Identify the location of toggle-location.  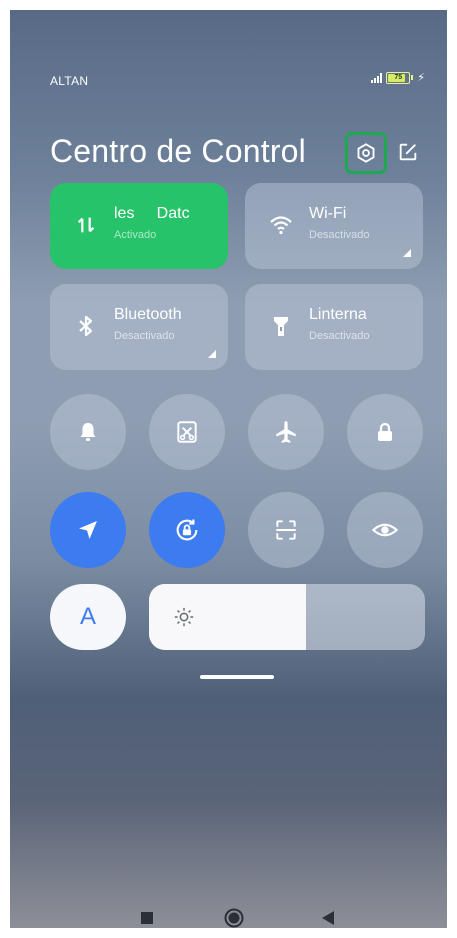
(88, 530).